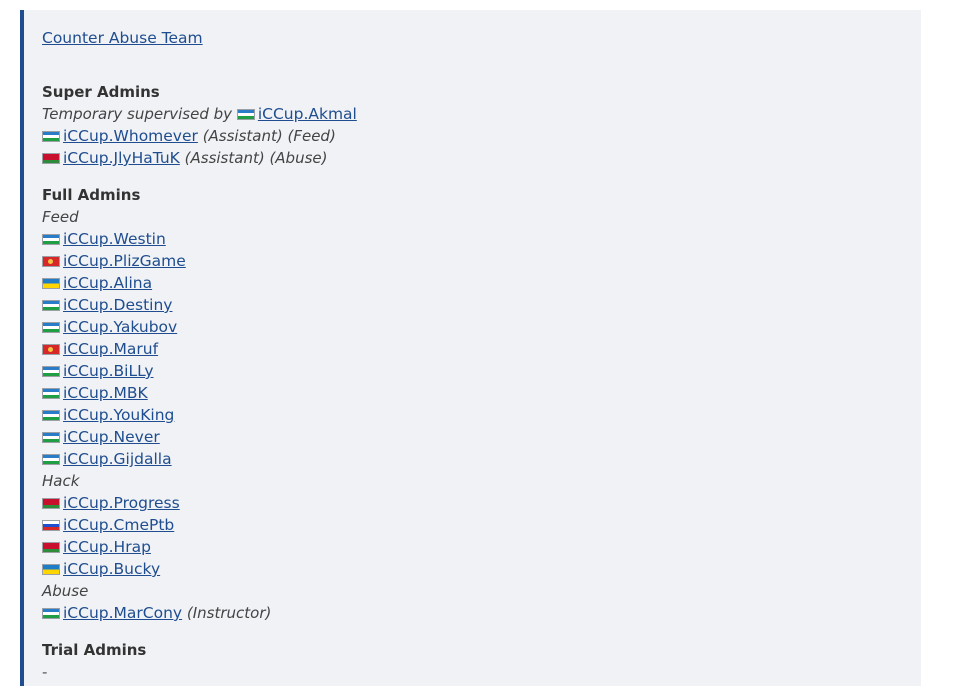 This screenshot has width=960, height=694. Describe the element at coordinates (60, 217) in the screenshot. I see `group-label-feed: Feed` at that location.